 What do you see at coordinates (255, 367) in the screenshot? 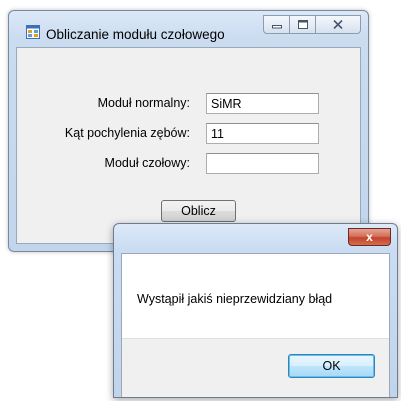
I see `dialog-footer: OK` at bounding box center [255, 367].